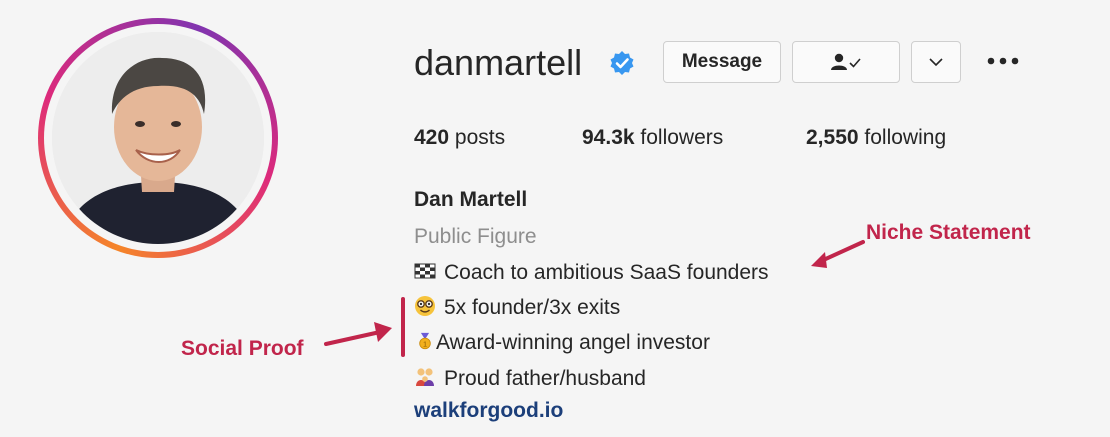  Describe the element at coordinates (425, 343) in the screenshot. I see `svg-text: 1` at that location.